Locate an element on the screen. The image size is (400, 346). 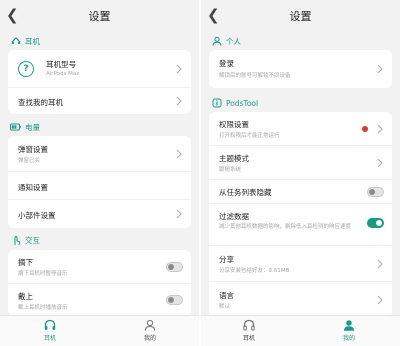
widget-settings-row: 小部件设置 is located at coordinates (99, 214).